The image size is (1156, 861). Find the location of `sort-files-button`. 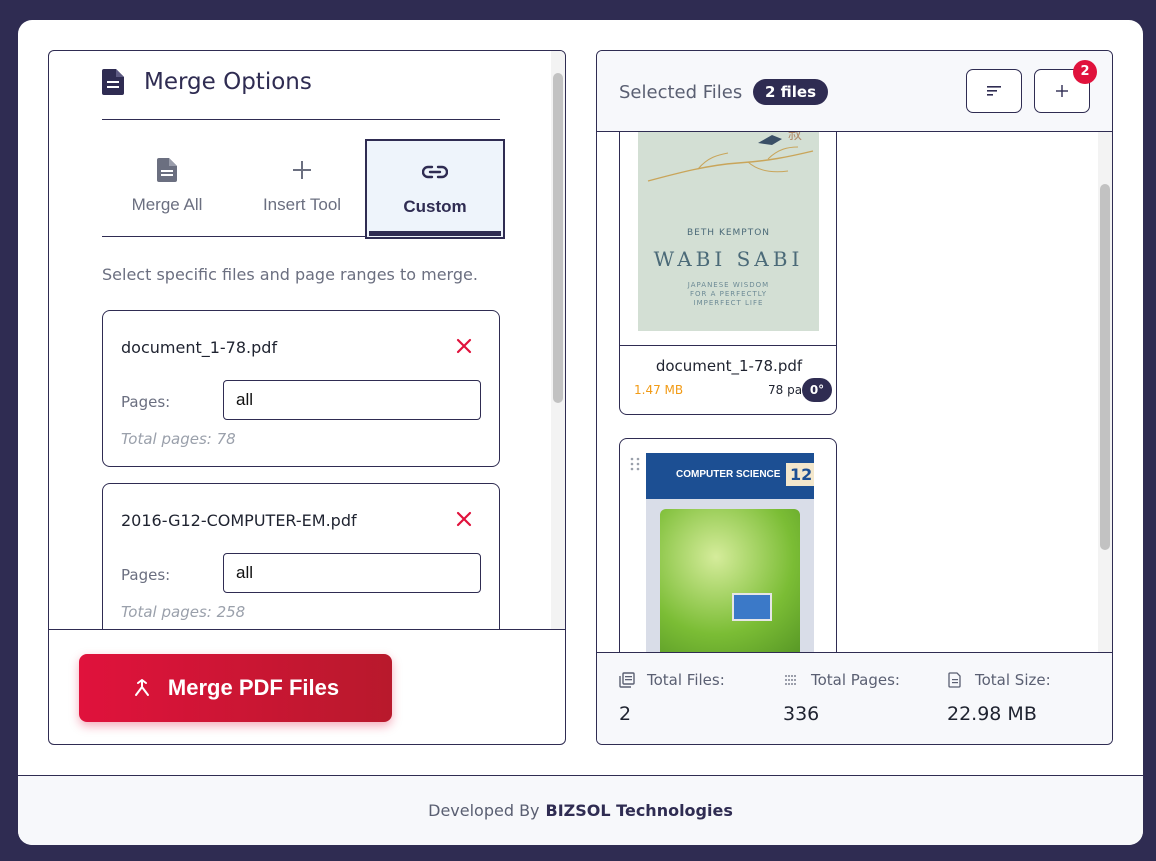

sort-files-button is located at coordinates (994, 91).